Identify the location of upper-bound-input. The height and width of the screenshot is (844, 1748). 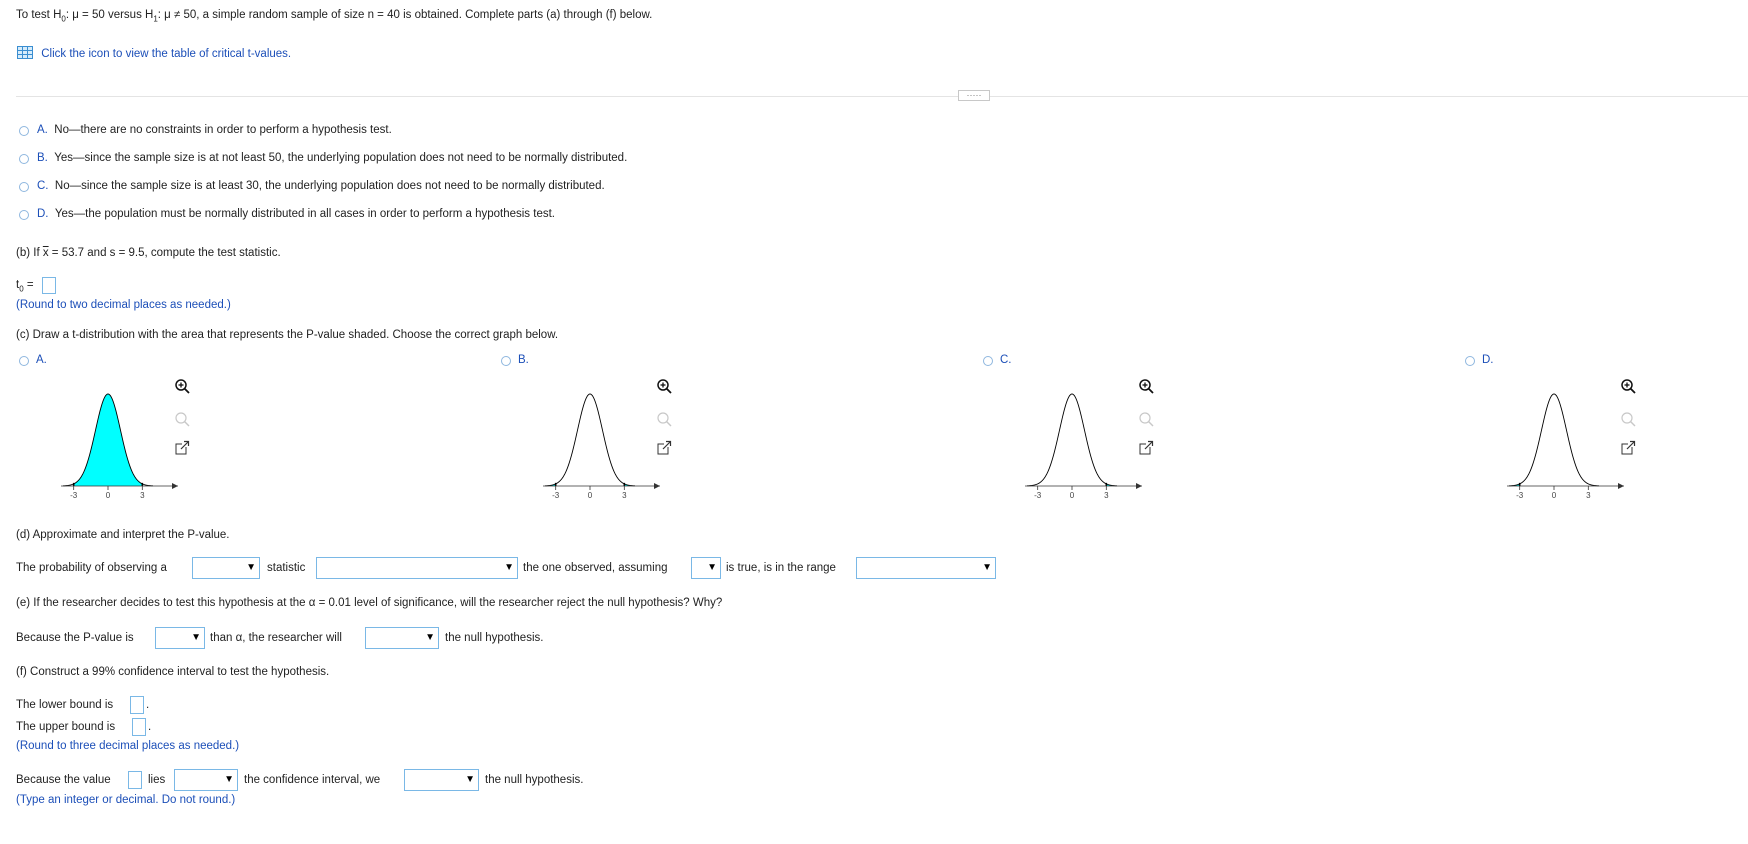
(139, 727).